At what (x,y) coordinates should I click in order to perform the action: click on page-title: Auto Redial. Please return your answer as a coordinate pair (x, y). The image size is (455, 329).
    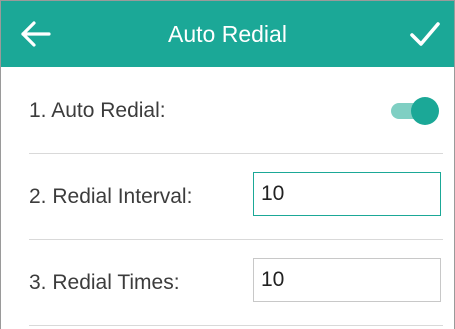
    Looking at the image, I should click on (227, 34).